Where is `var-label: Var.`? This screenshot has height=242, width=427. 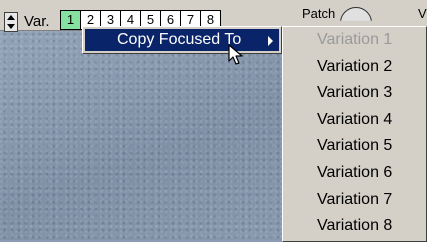 var-label: Var. is located at coordinates (37, 21).